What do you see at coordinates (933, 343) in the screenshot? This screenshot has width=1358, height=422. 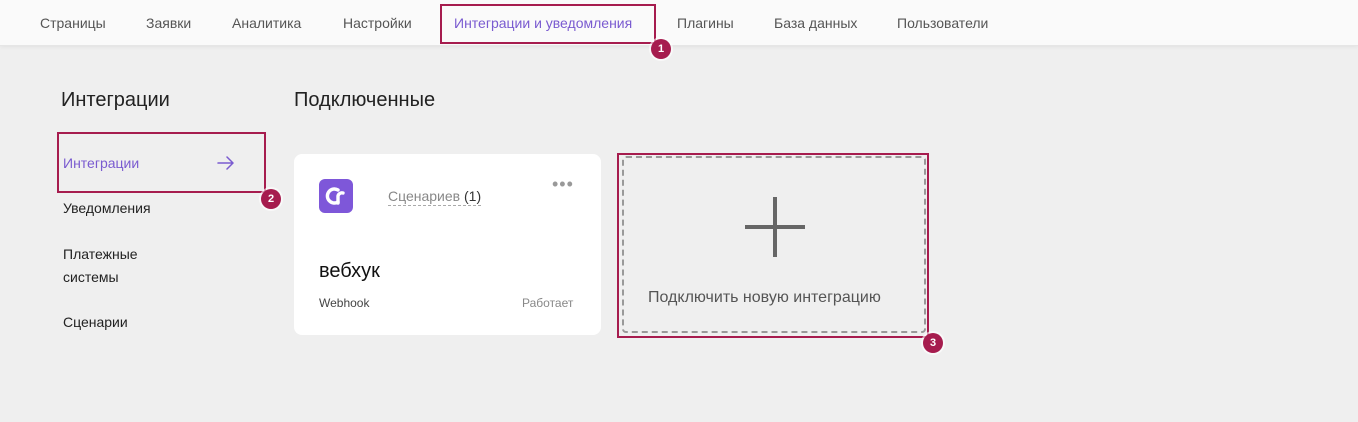 I see `callout-badge-3: 3` at bounding box center [933, 343].